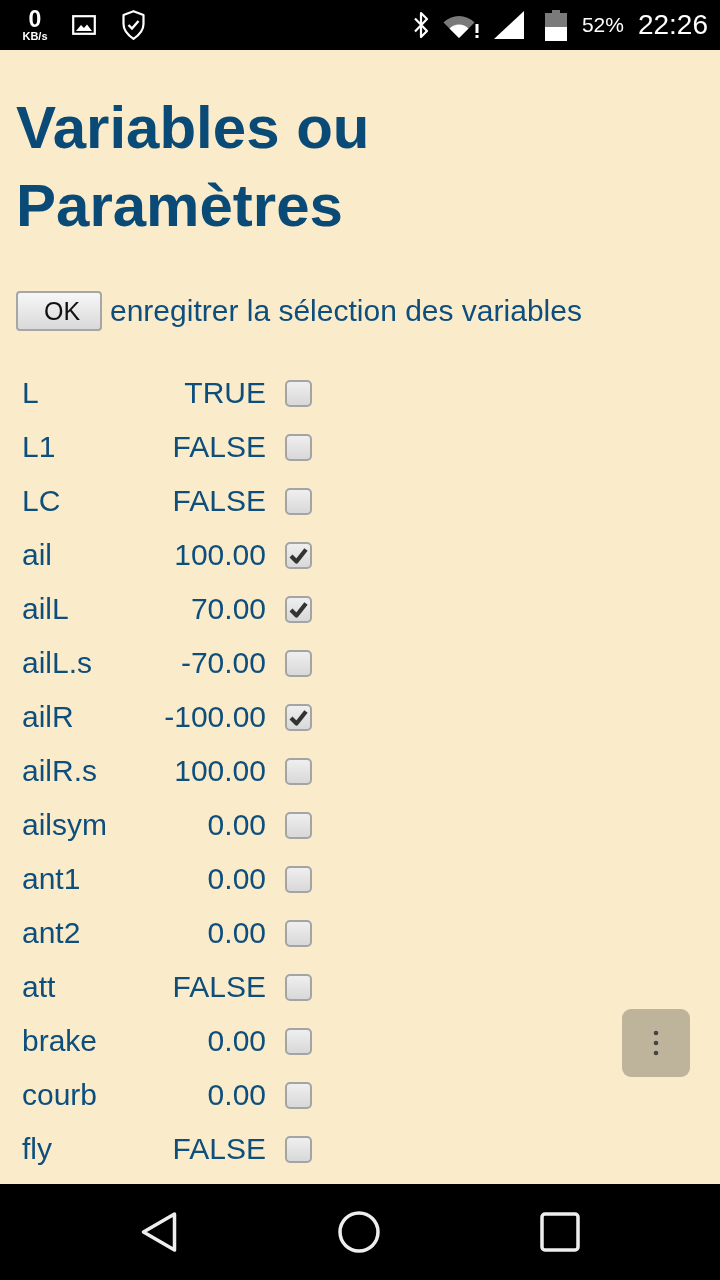 Image resolution: width=720 pixels, height=1280 pixels. Describe the element at coordinates (37, 1149) in the screenshot. I see `variable-name: fly` at that location.